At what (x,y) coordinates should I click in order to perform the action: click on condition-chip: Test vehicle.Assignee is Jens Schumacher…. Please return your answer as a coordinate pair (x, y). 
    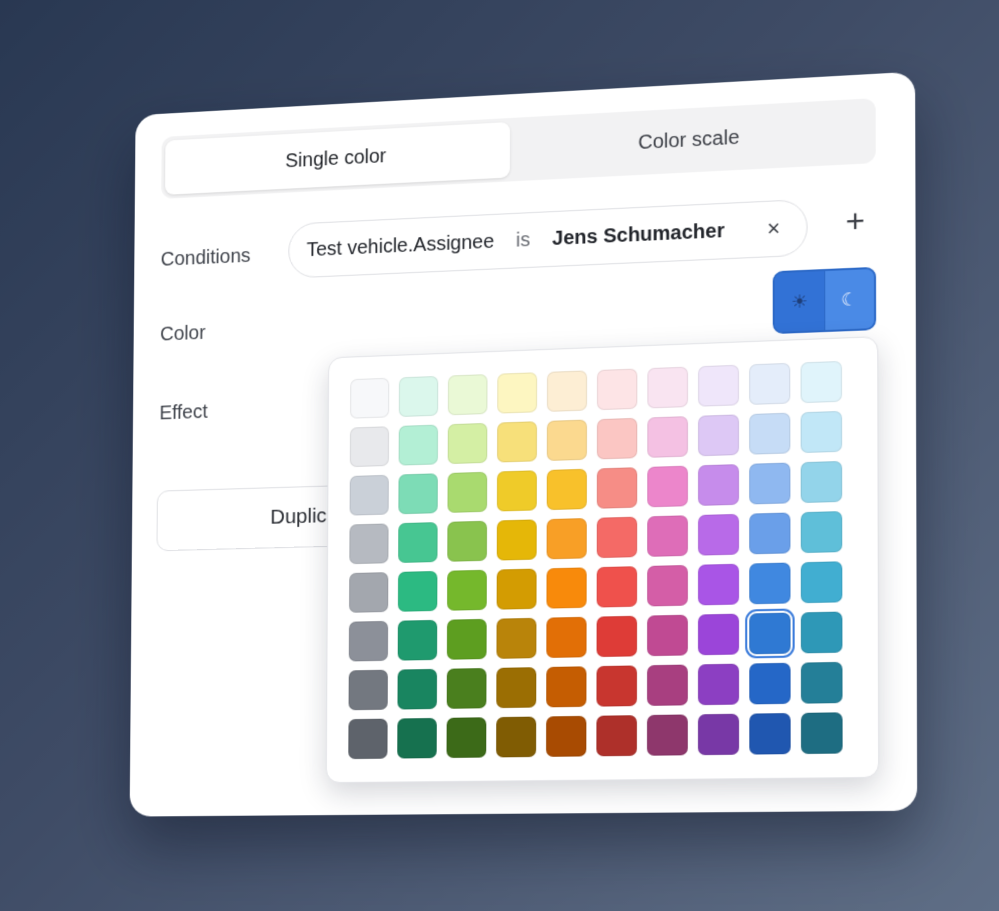
    Looking at the image, I should click on (548, 238).